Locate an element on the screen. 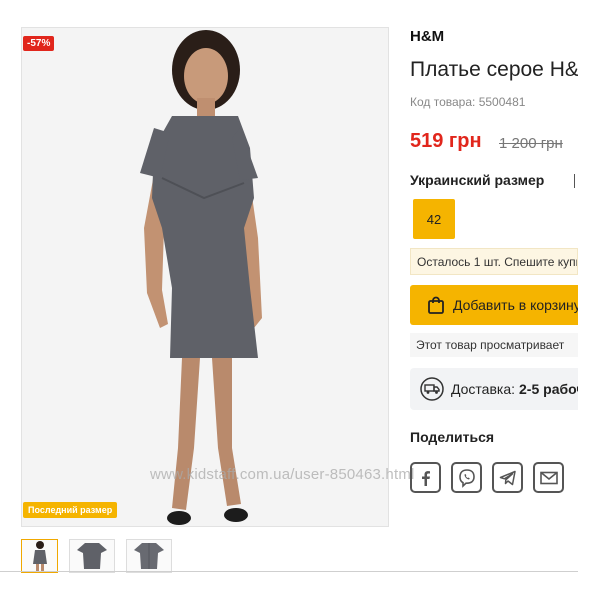 The height and width of the screenshot is (600, 600). viewers-note: Этот товар просматривает is located at coordinates (494, 345).